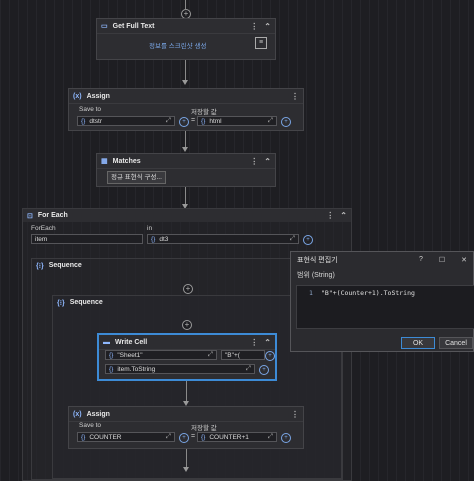  I want to click on get-full-text-activity: ▭ Get Full Text ⋮ ⌃ 정보를 스크린샷 생성 ≡, so click(186, 39).